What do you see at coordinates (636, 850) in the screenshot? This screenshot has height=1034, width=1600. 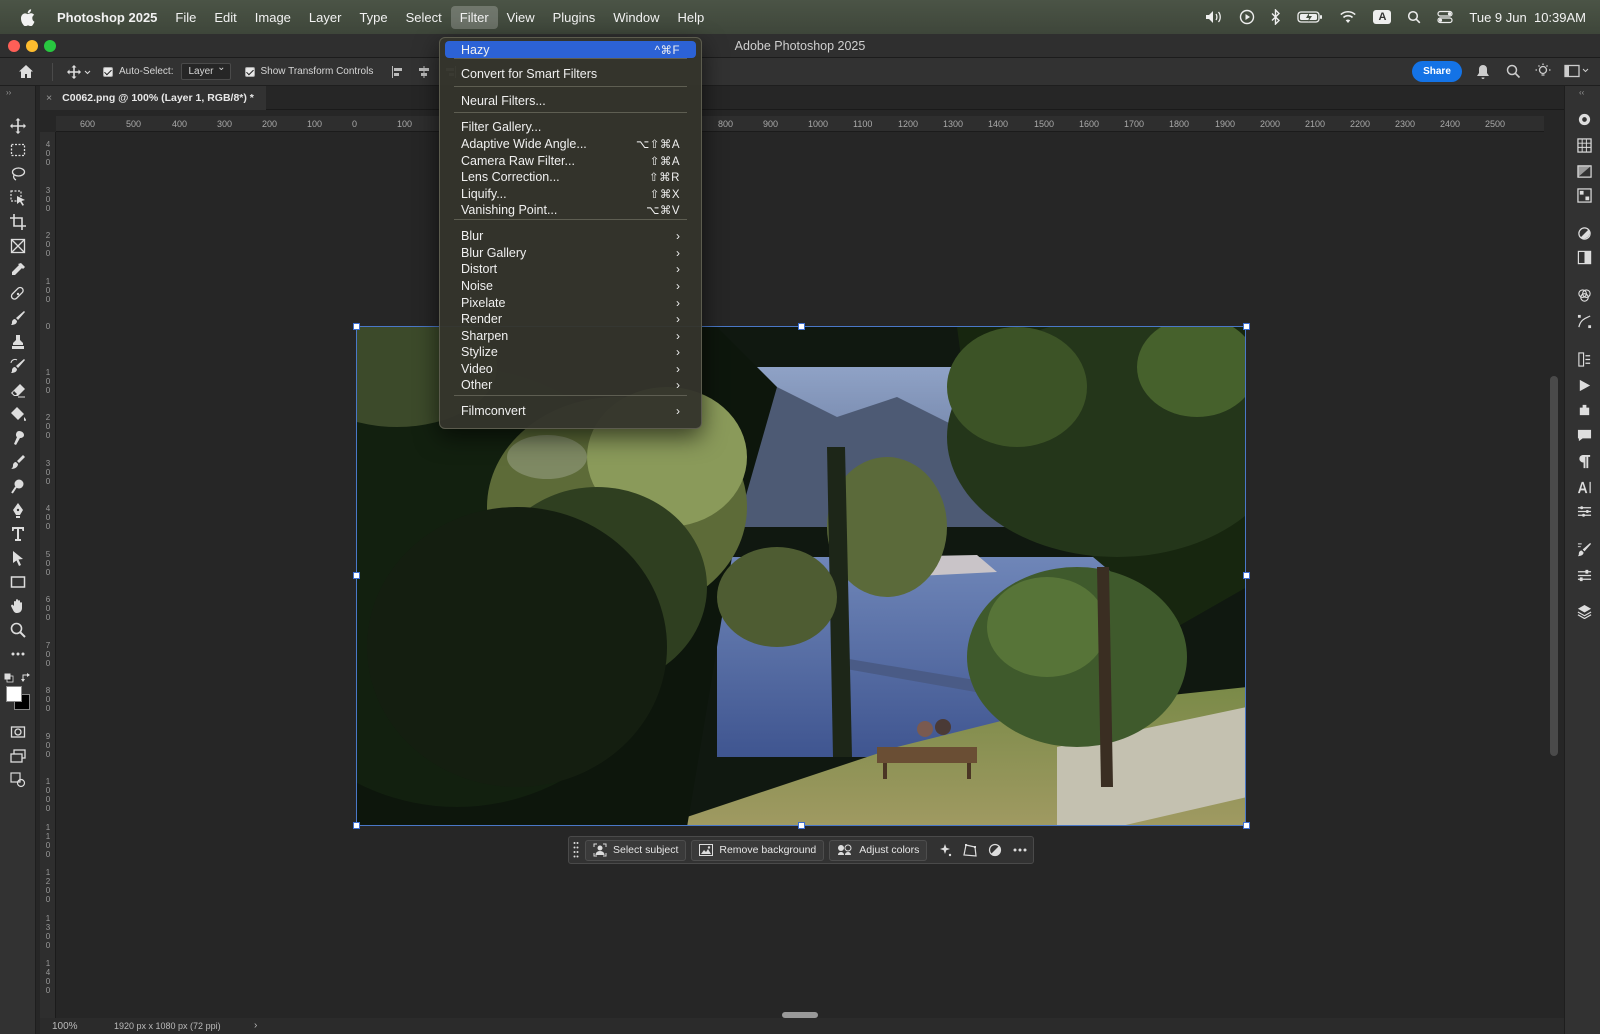 I see `select-subject-button: Select subject` at bounding box center [636, 850].